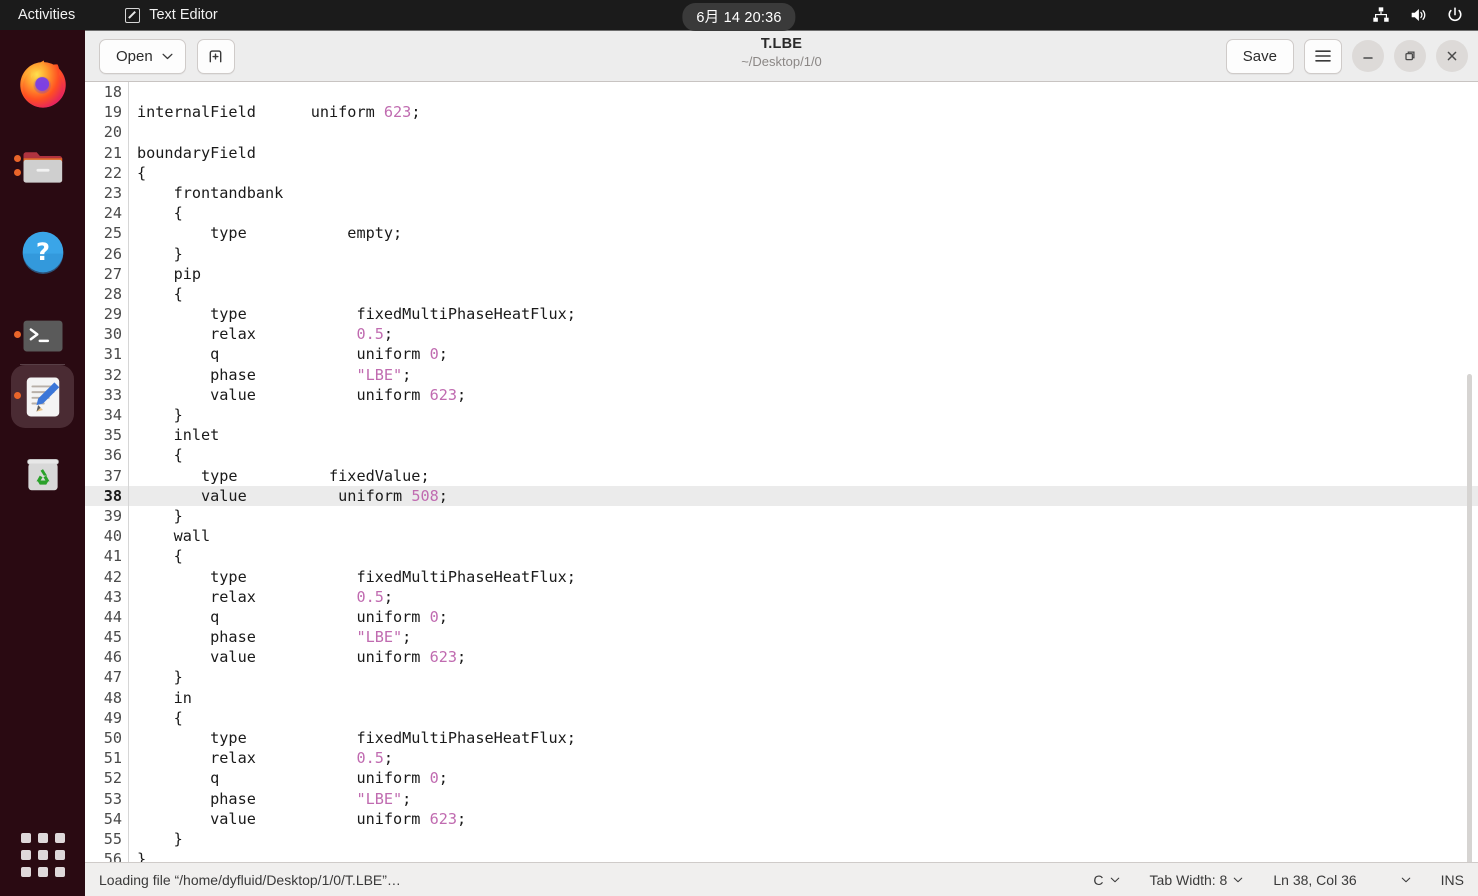 Image resolution: width=1478 pixels, height=896 pixels. What do you see at coordinates (160, 838) in the screenshot?
I see `code-line-text: }` at bounding box center [160, 838].